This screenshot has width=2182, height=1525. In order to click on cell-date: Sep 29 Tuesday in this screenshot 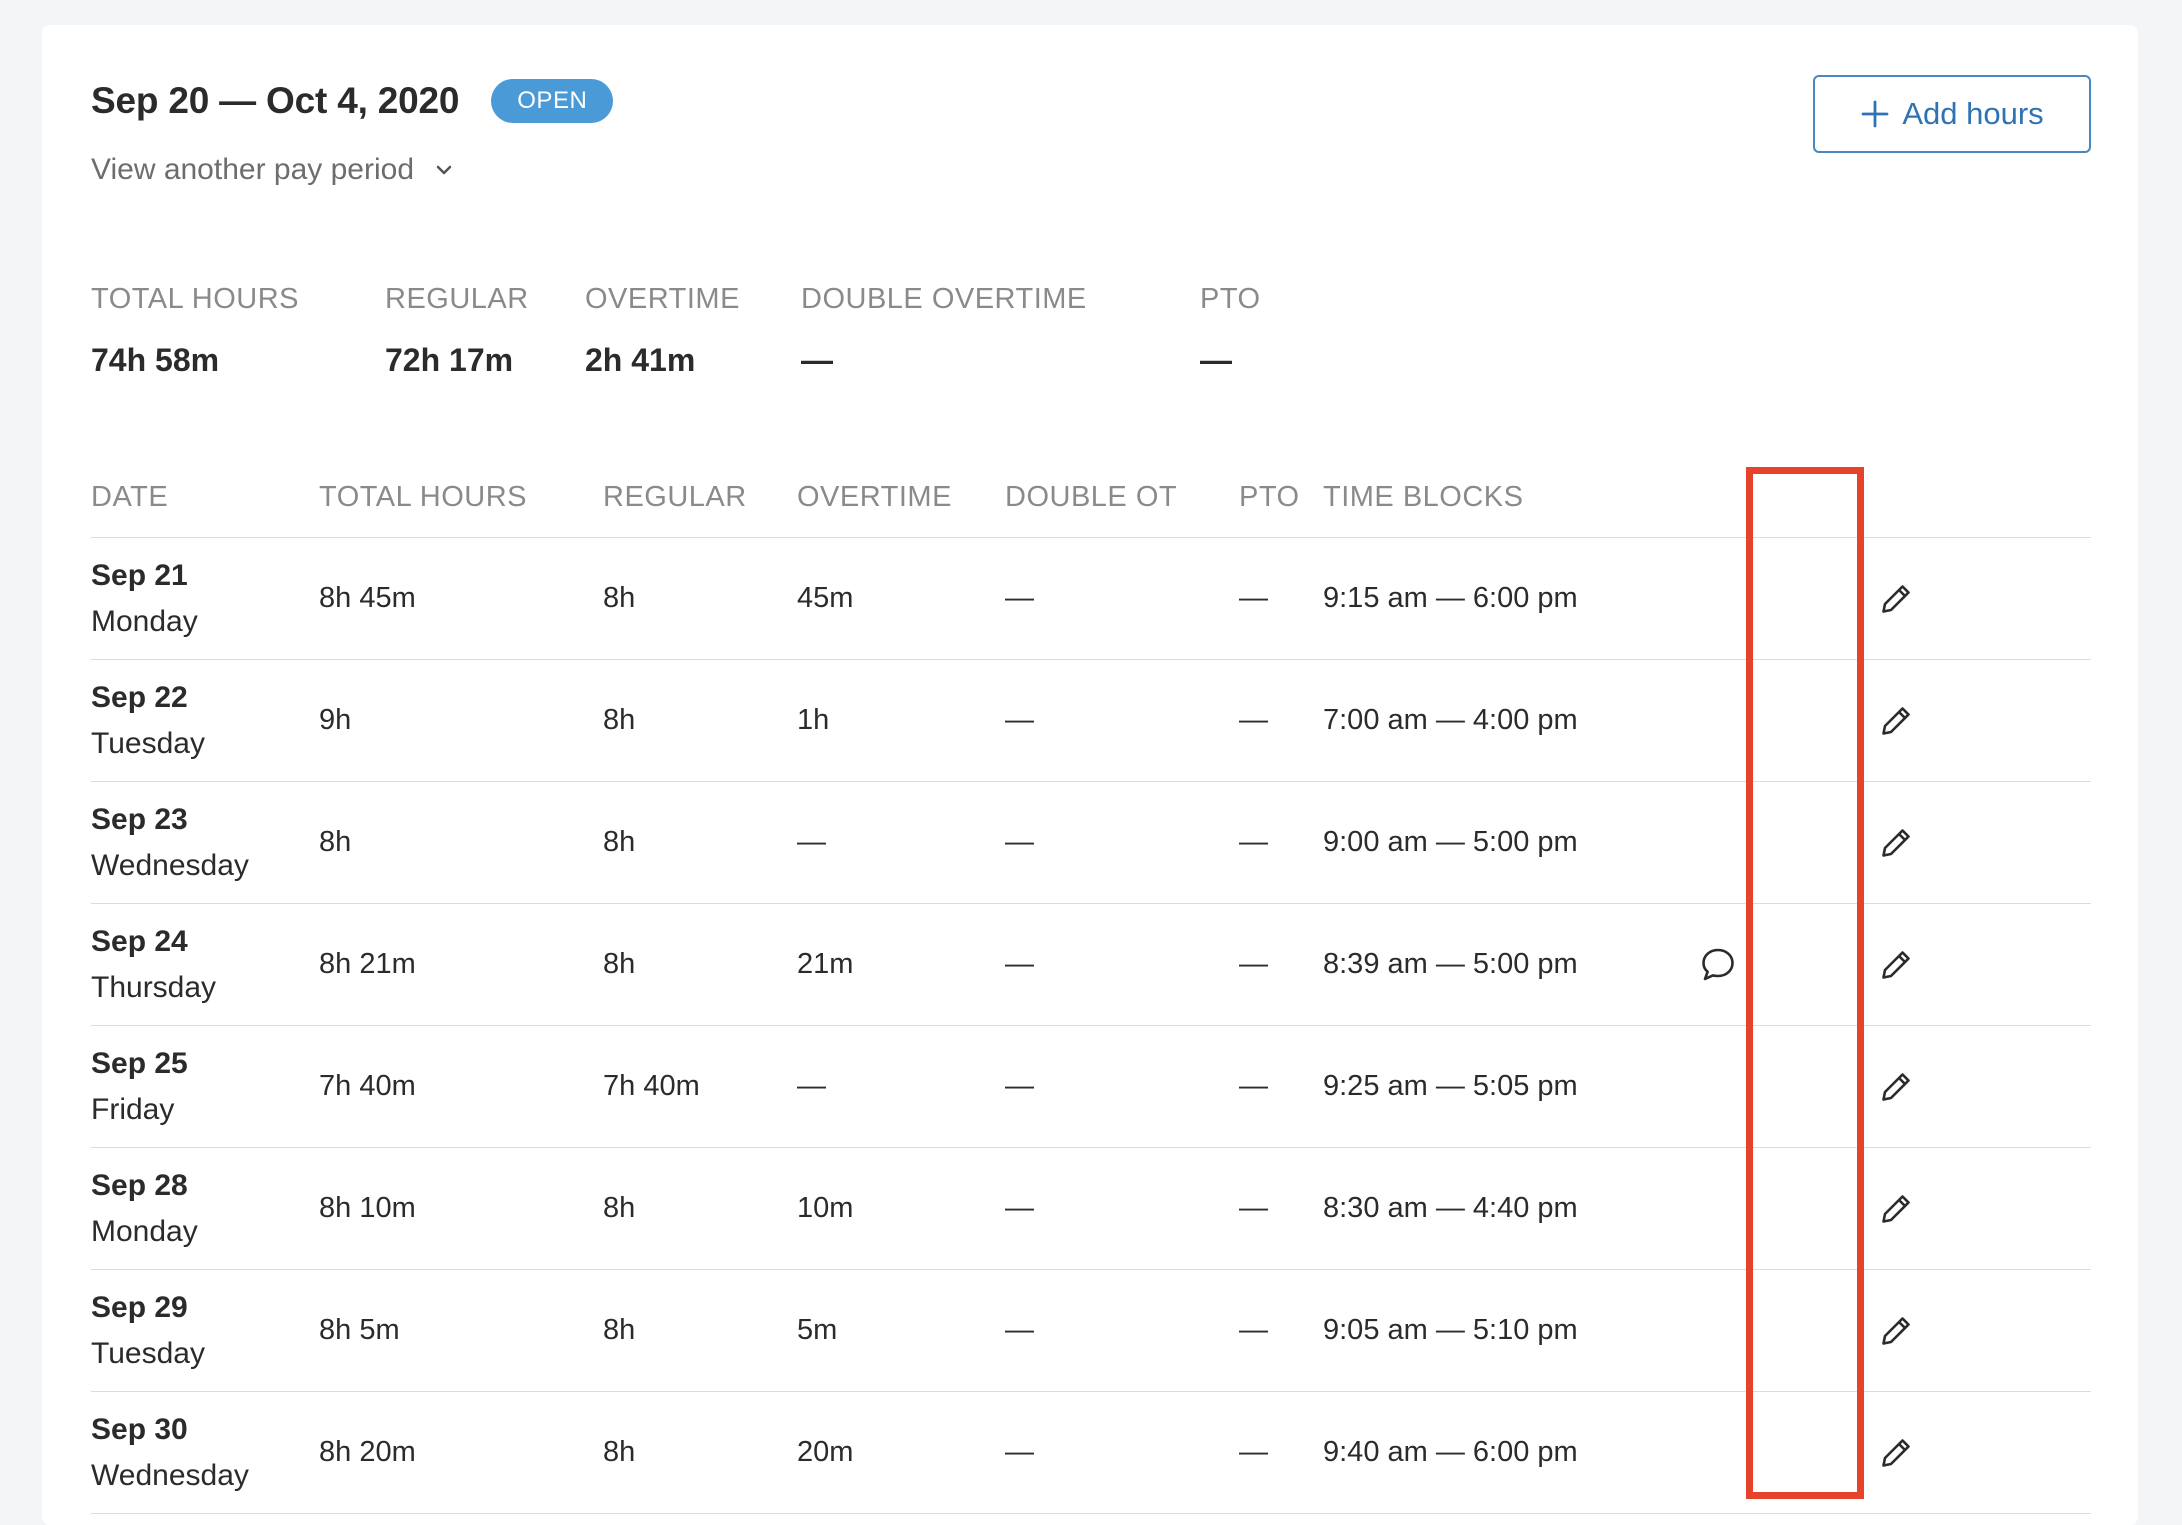, I will do `click(148, 1330)`.